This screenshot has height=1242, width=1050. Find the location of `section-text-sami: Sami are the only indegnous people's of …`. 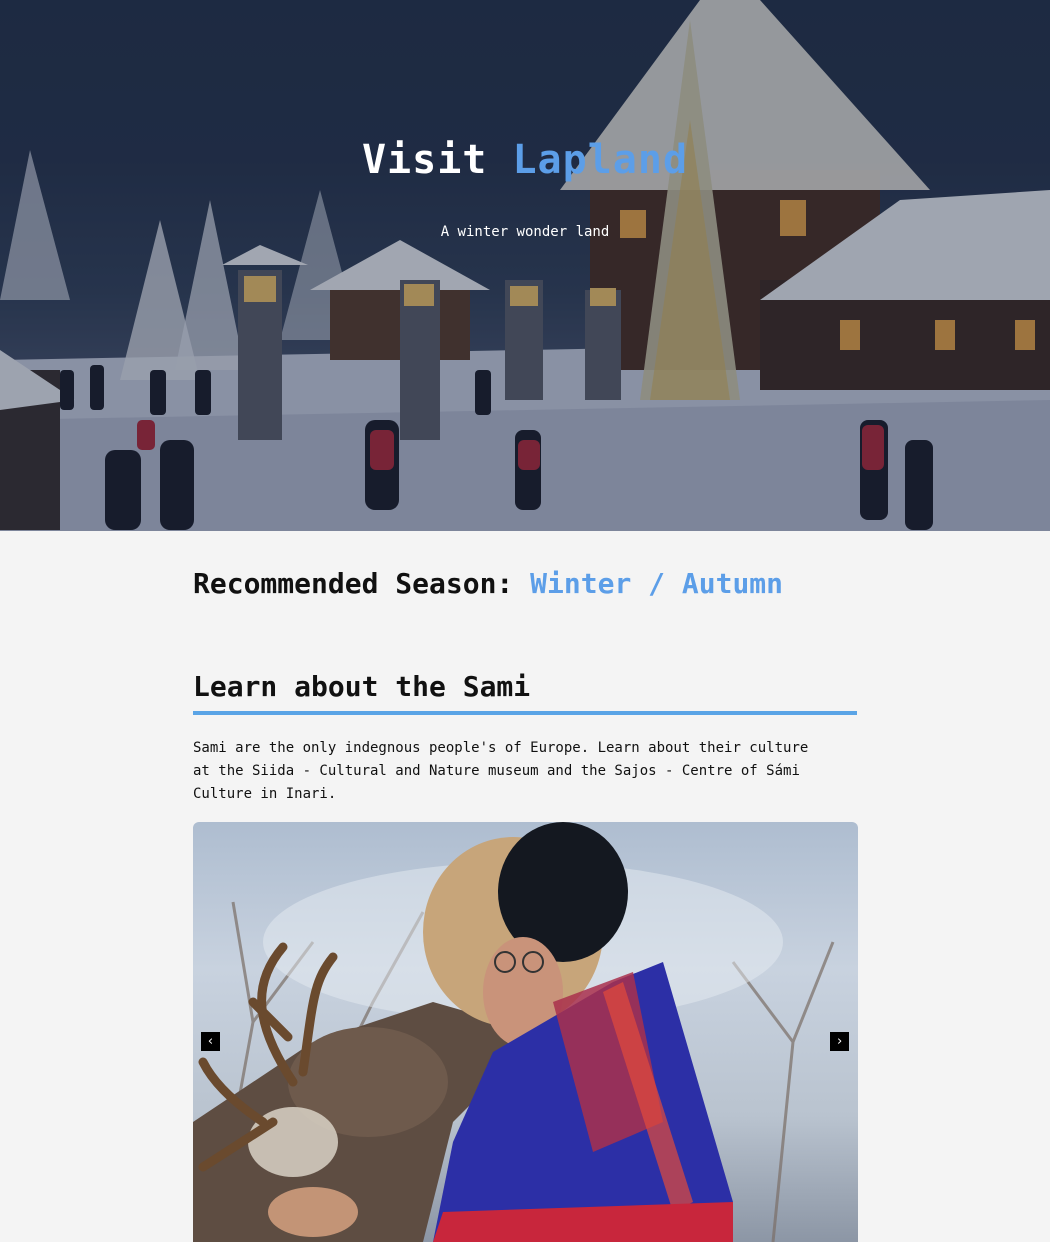

section-text-sami: Sami are the only indegnous people's of … is located at coordinates (501, 771).